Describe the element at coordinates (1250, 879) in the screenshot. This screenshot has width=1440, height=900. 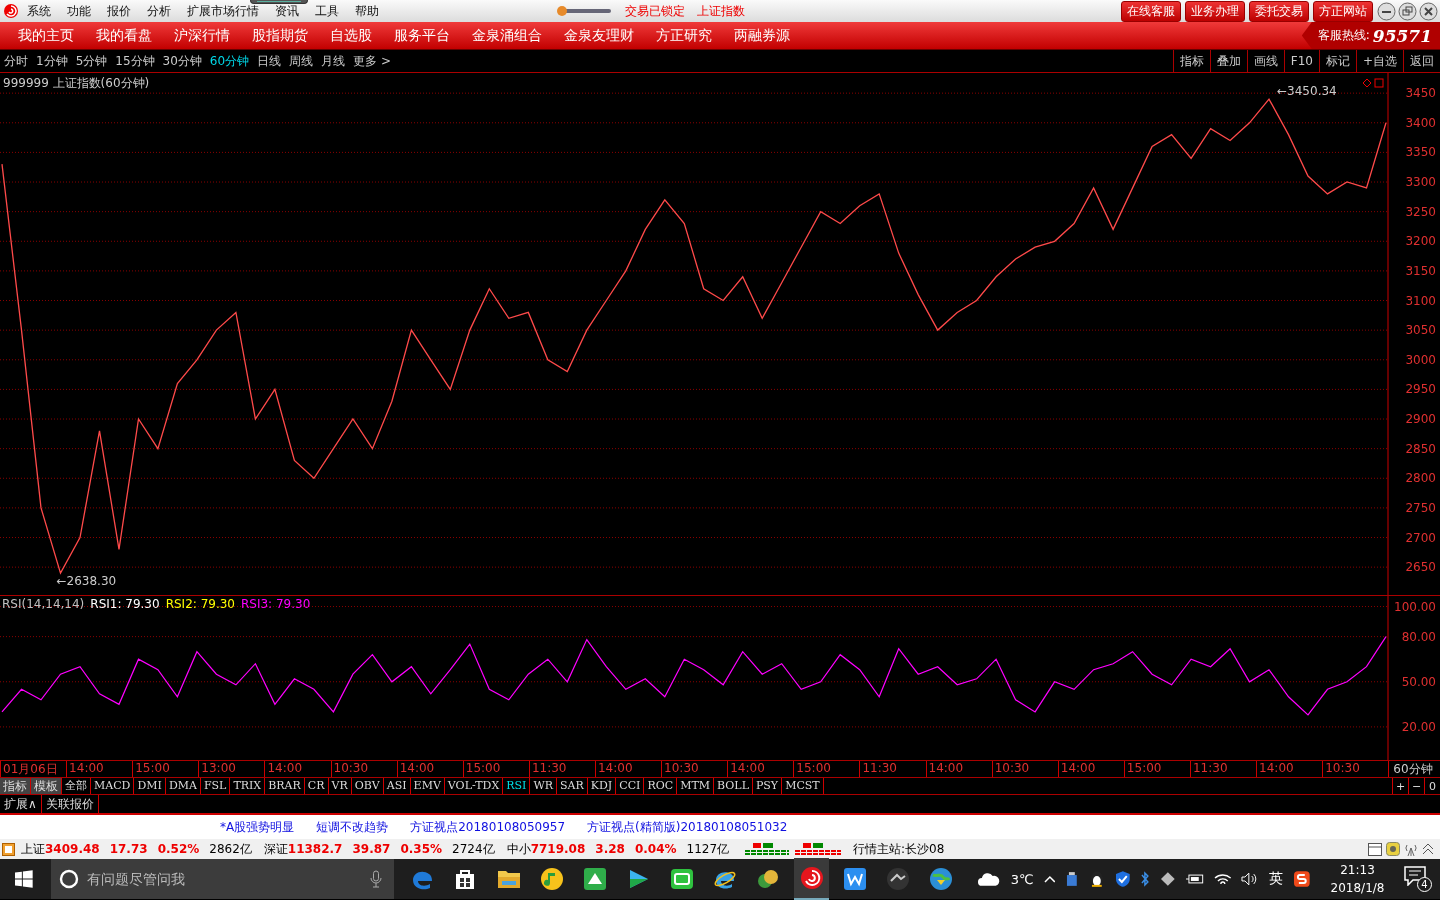
I see `volume-icon` at that location.